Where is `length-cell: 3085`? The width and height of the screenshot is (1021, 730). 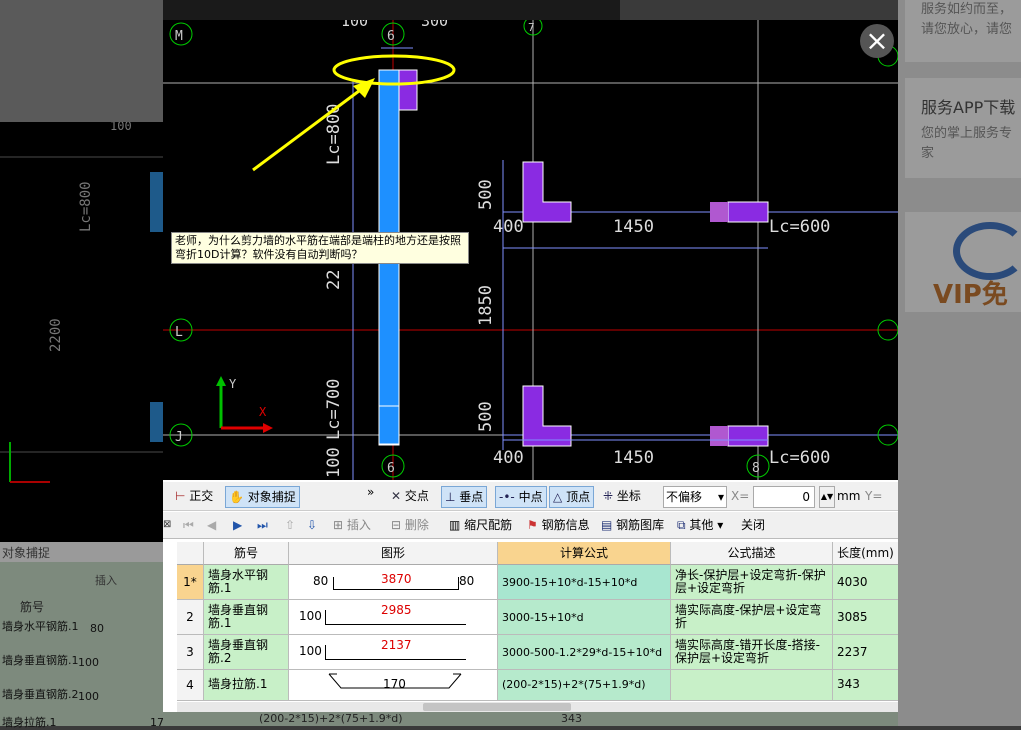 length-cell: 3085 is located at coordinates (865, 617).